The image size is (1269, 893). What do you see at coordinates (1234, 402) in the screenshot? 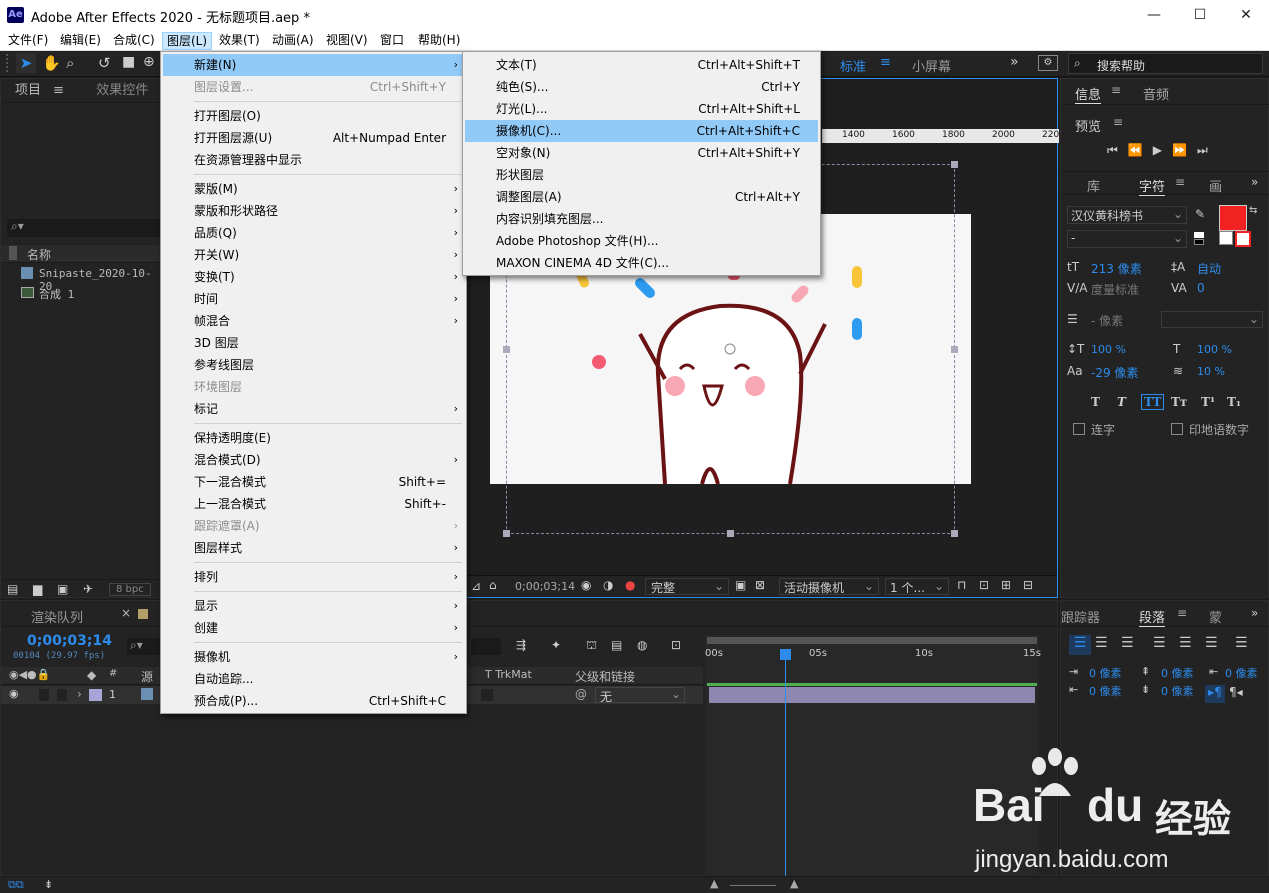
I see `subscript-button: T₁` at bounding box center [1234, 402].